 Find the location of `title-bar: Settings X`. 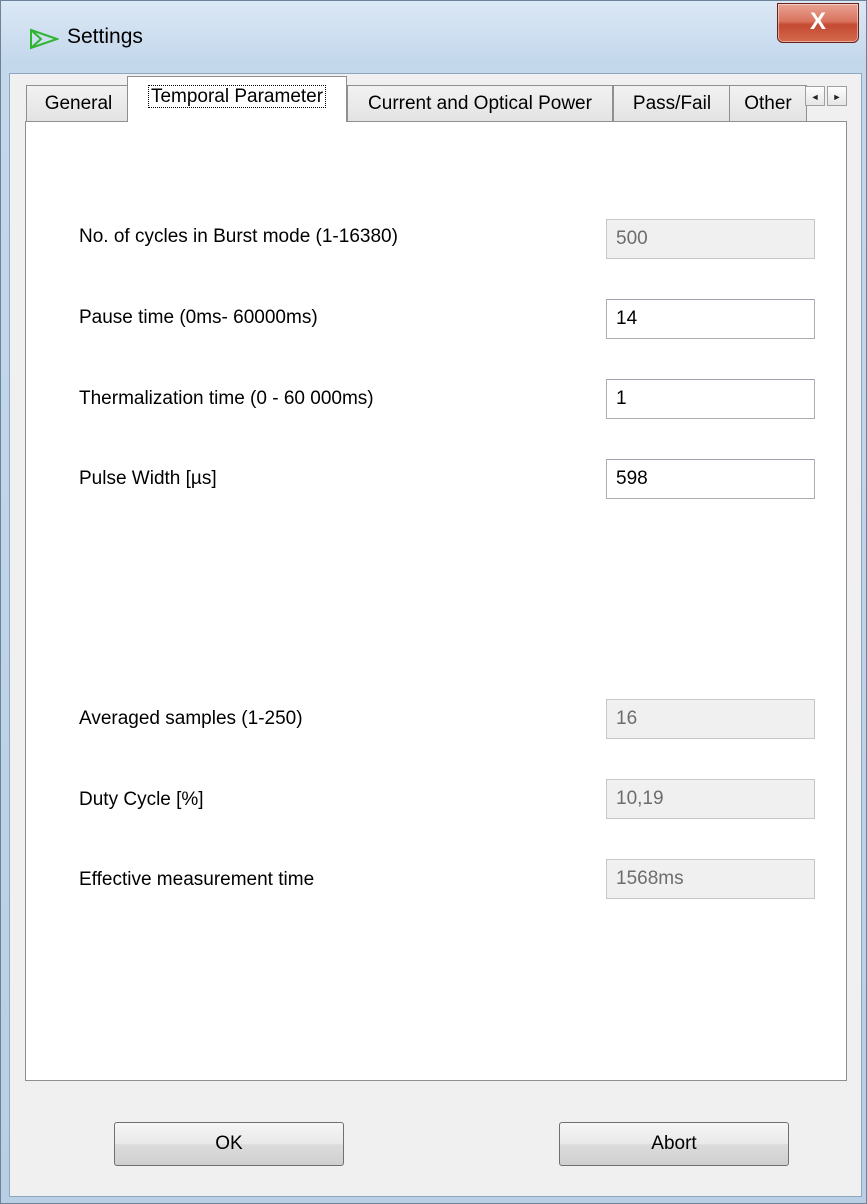

title-bar: Settings X is located at coordinates (433, 37).